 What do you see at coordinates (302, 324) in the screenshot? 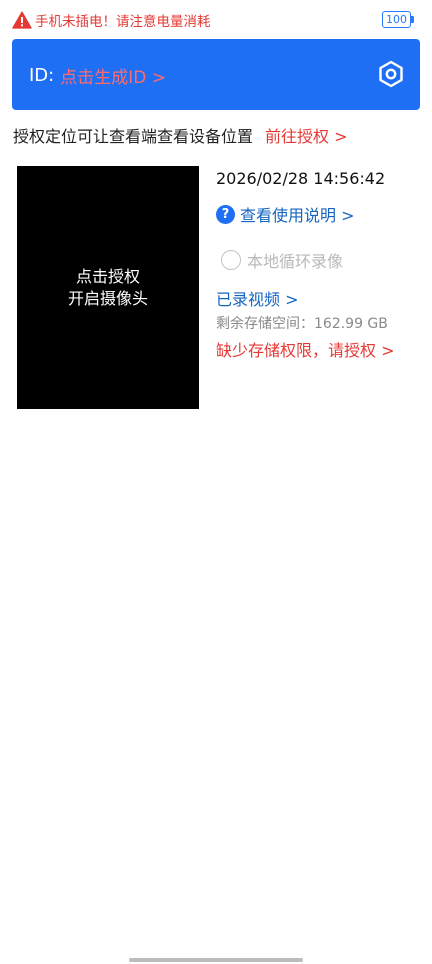
I see `storage-remaining: 剩余存储空间：162.99 GB` at bounding box center [302, 324].